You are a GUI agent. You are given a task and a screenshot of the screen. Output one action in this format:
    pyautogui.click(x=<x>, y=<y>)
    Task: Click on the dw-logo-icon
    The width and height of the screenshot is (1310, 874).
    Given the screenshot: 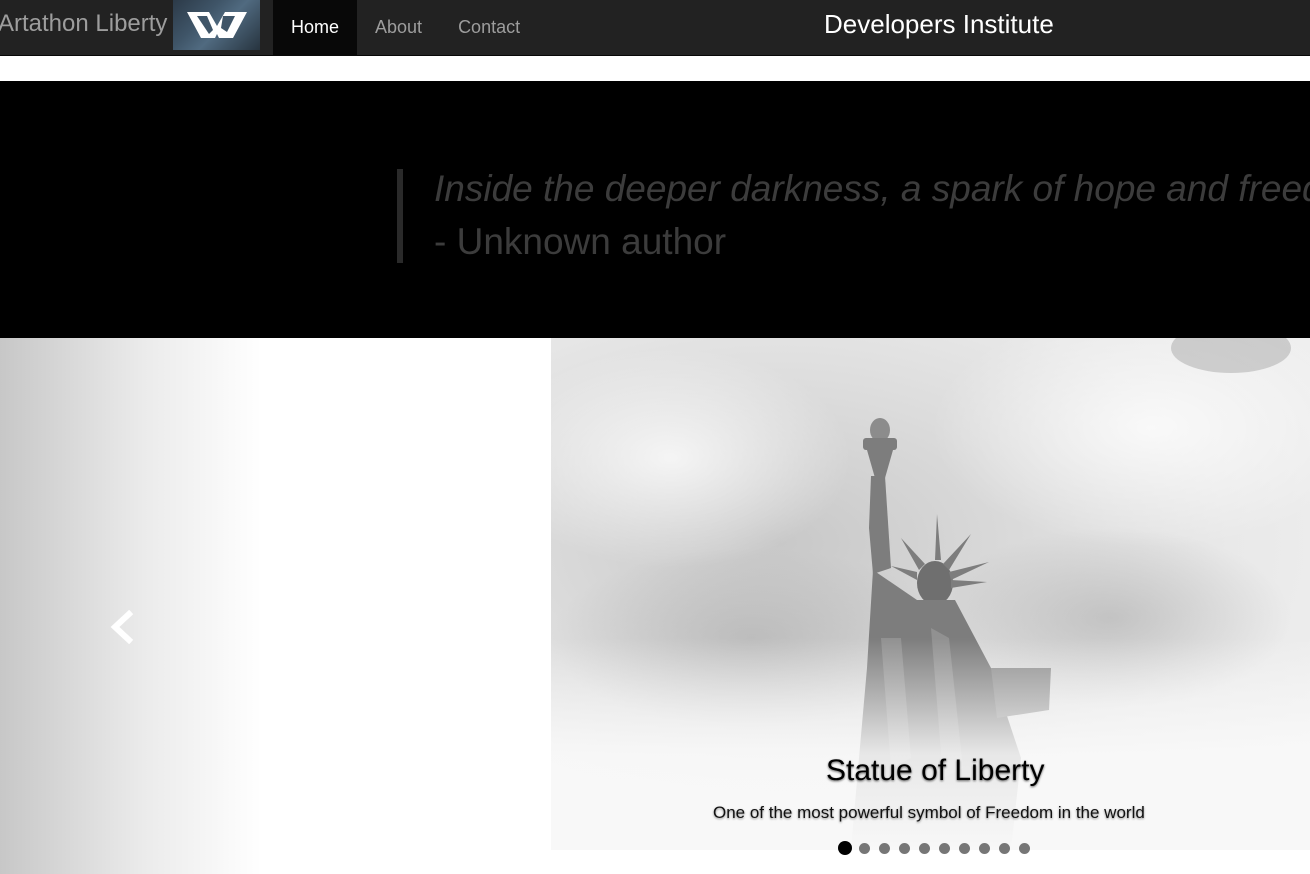 What is the action you would take?
    pyautogui.click(x=217, y=25)
    